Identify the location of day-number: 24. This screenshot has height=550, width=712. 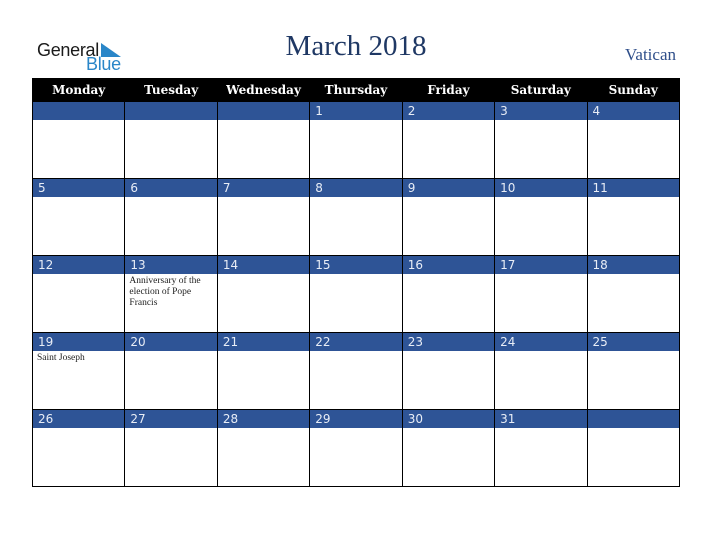
(541, 342).